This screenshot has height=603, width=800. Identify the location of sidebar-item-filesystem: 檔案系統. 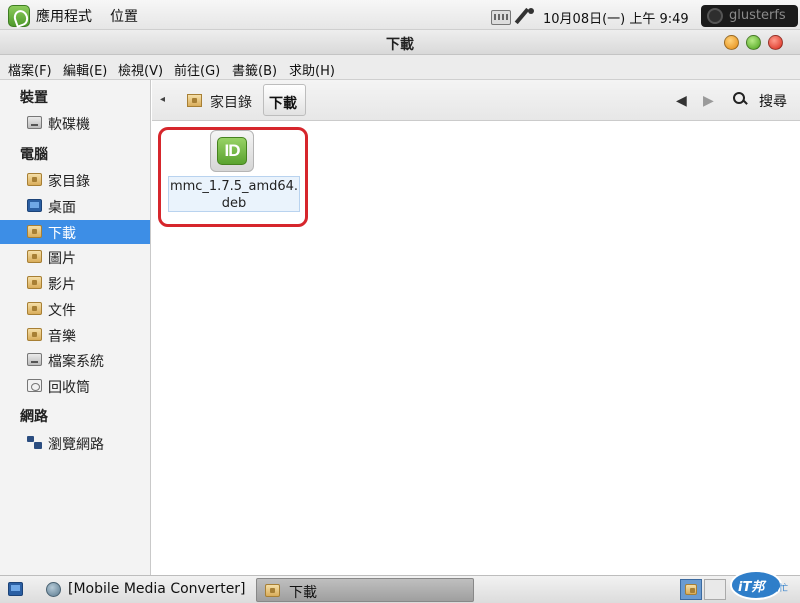
(75, 360).